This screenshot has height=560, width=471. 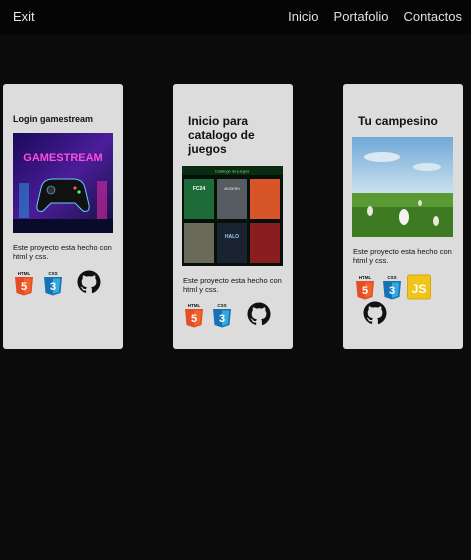 I want to click on svg-text: HALO, so click(x=232, y=237).